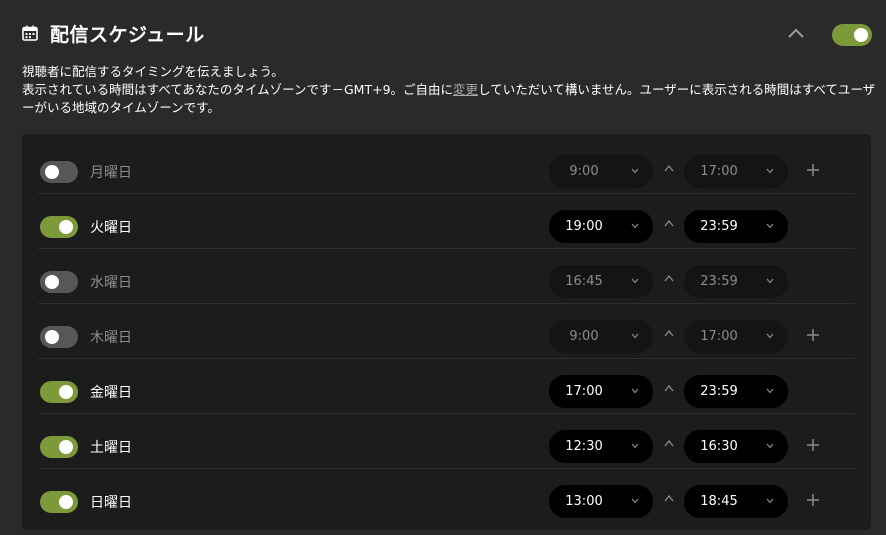  I want to click on day-label: 日曜日, so click(111, 503).